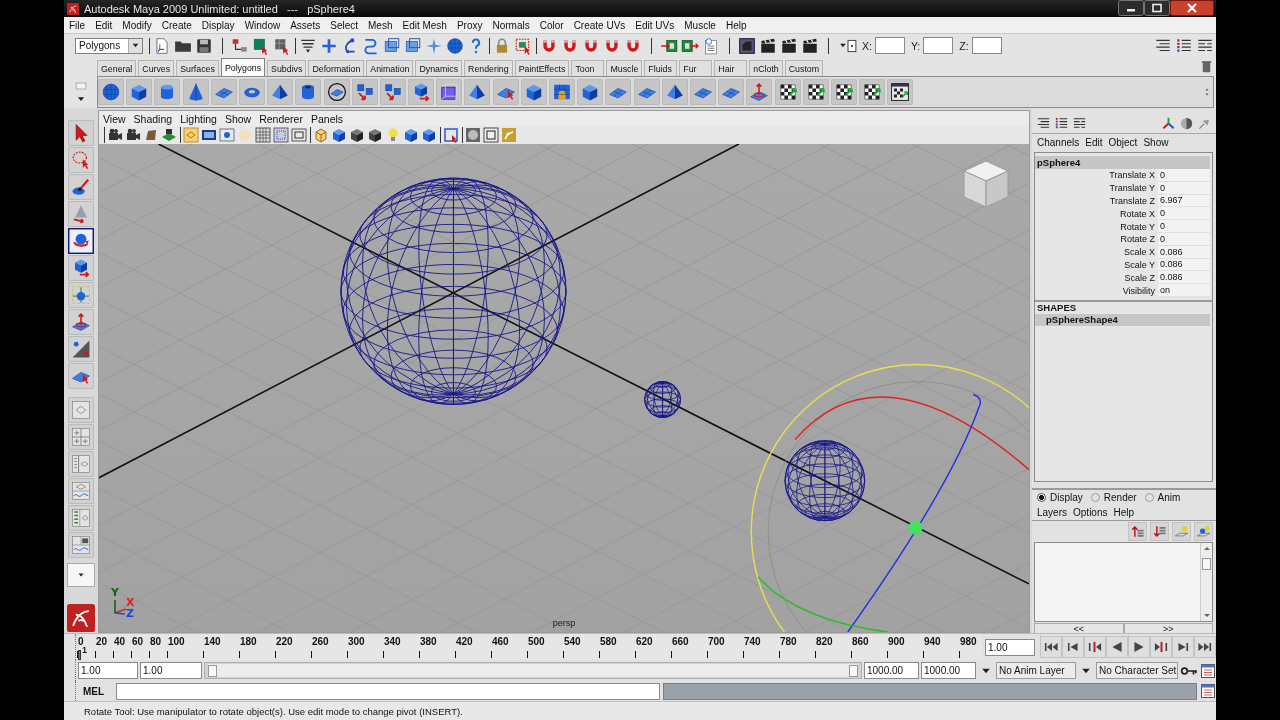  I want to click on layer-mode-radio: Render, so click(1113, 497).